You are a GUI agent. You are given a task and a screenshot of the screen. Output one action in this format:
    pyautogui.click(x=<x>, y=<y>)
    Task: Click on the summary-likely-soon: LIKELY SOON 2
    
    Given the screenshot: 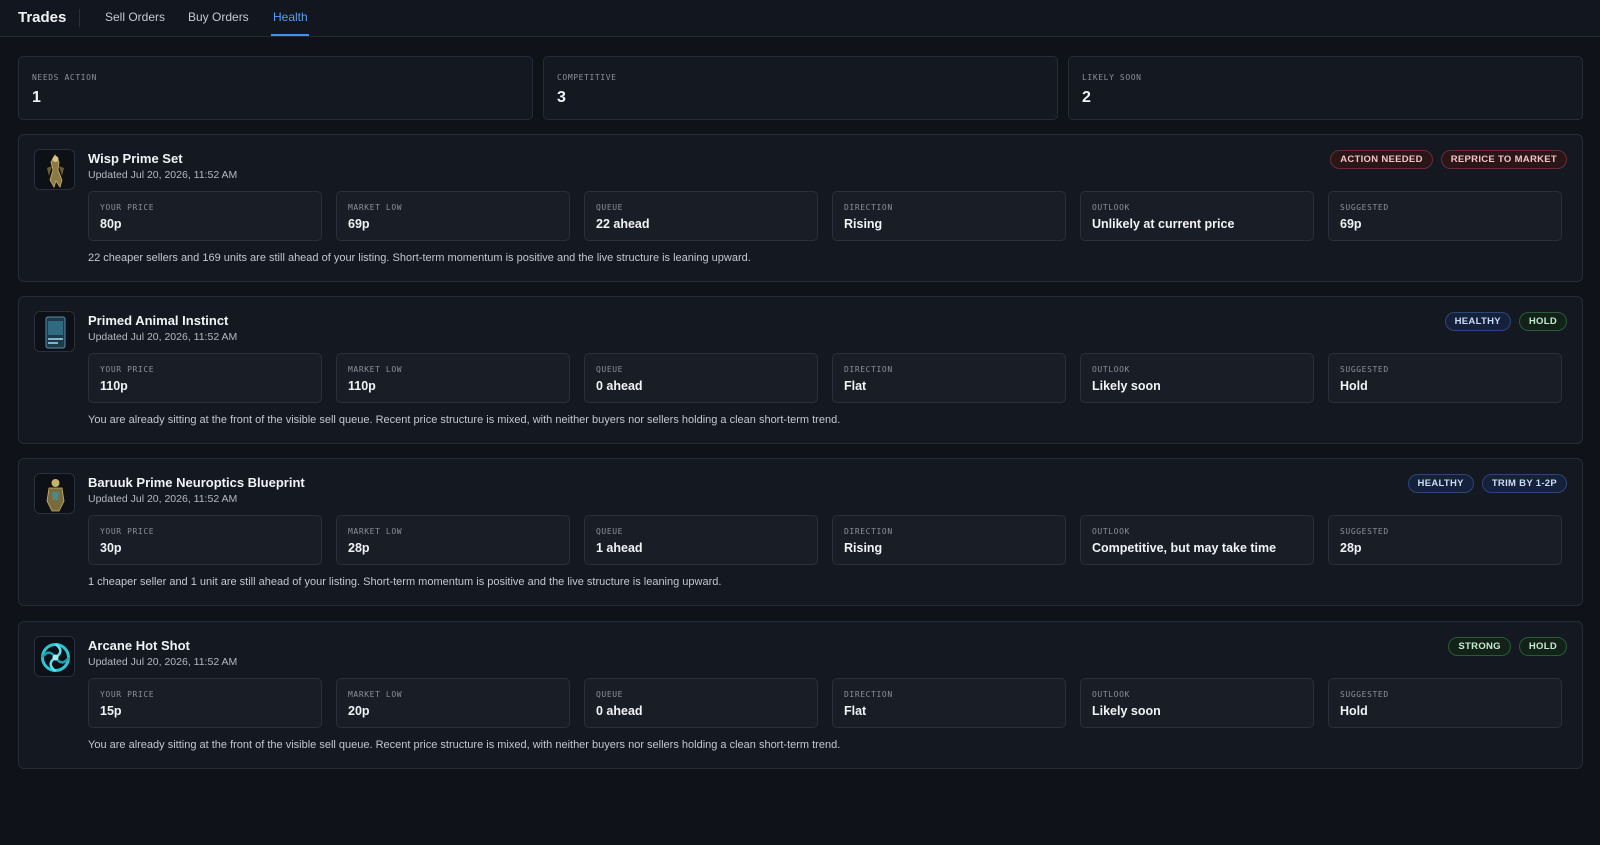 What is the action you would take?
    pyautogui.click(x=1325, y=88)
    